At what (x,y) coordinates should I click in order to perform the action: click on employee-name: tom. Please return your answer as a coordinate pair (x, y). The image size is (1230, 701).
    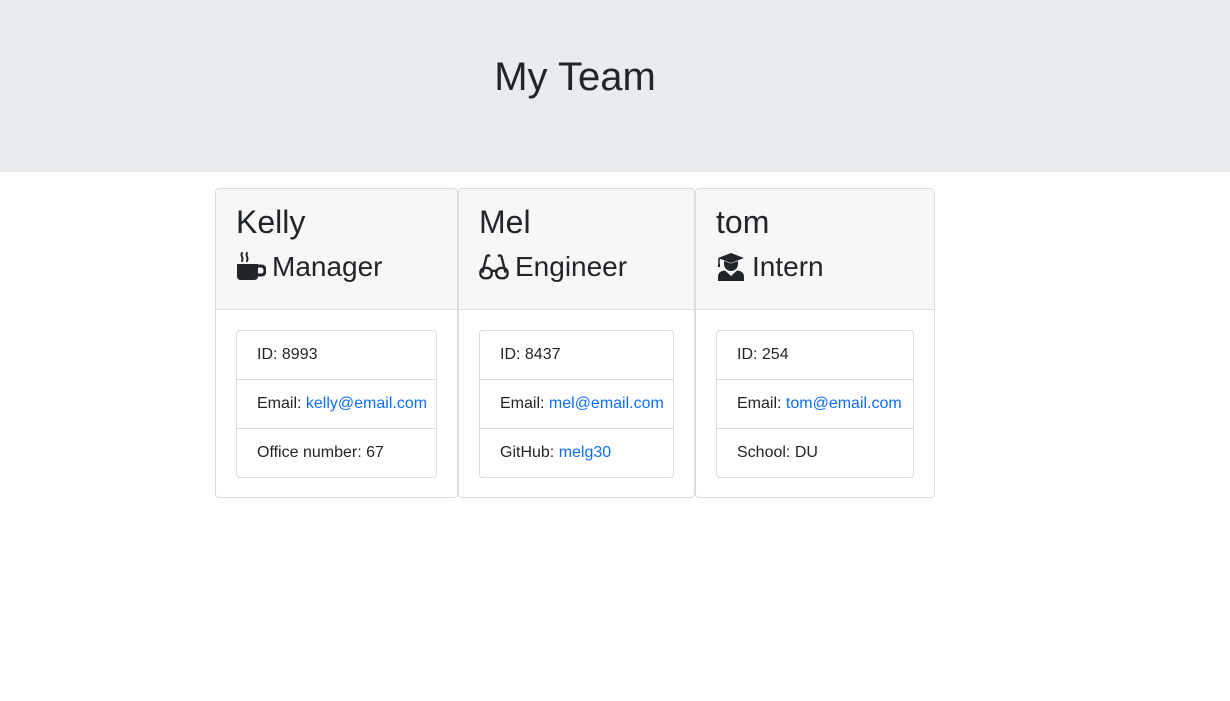
    Looking at the image, I should click on (743, 222).